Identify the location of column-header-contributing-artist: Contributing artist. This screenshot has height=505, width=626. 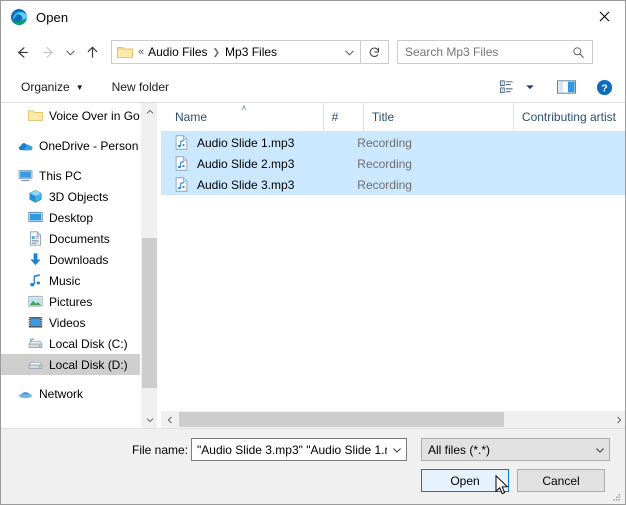
(568, 117).